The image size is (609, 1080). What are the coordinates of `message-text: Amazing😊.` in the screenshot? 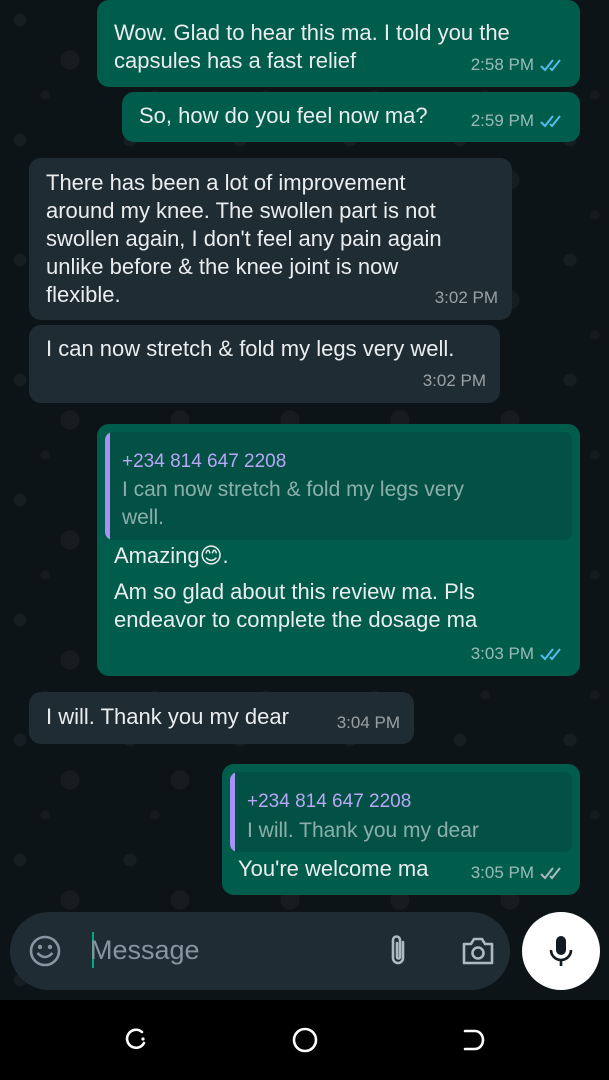 It's located at (171, 556).